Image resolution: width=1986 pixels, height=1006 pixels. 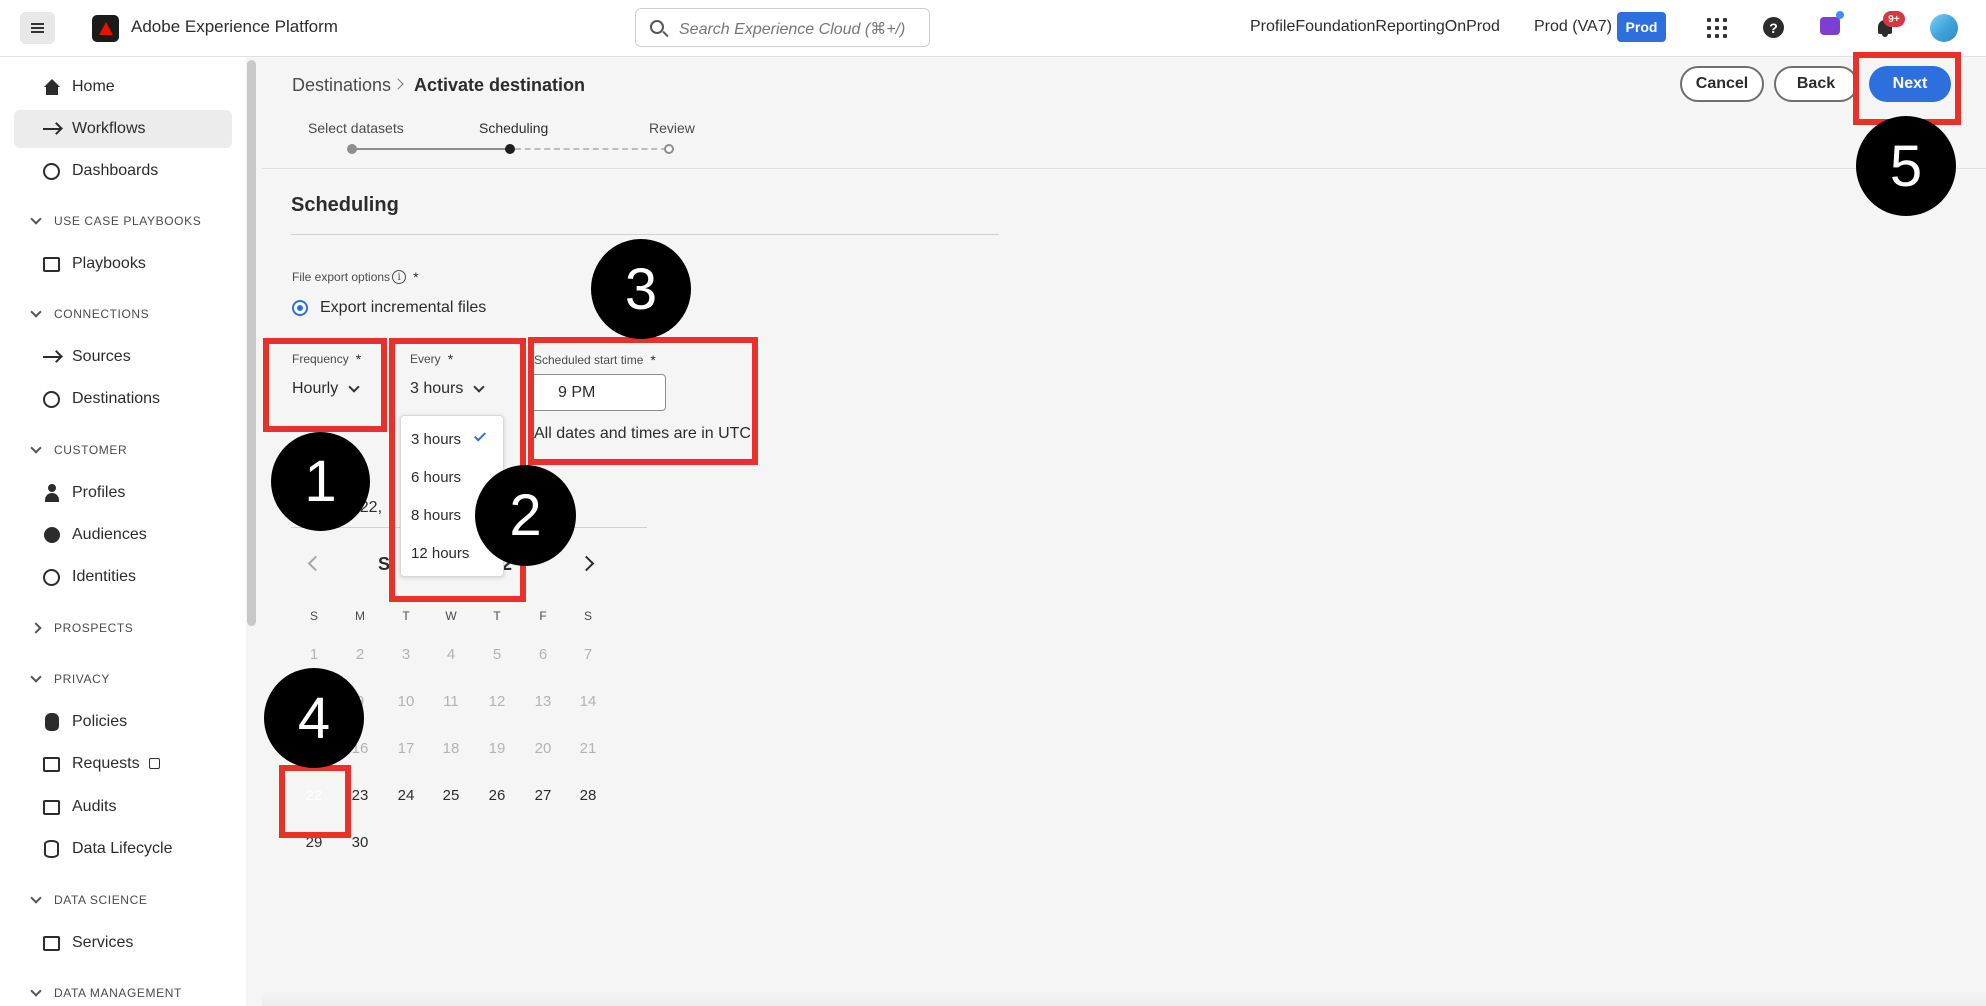 I want to click on calendar-day: 29, so click(x=314, y=843).